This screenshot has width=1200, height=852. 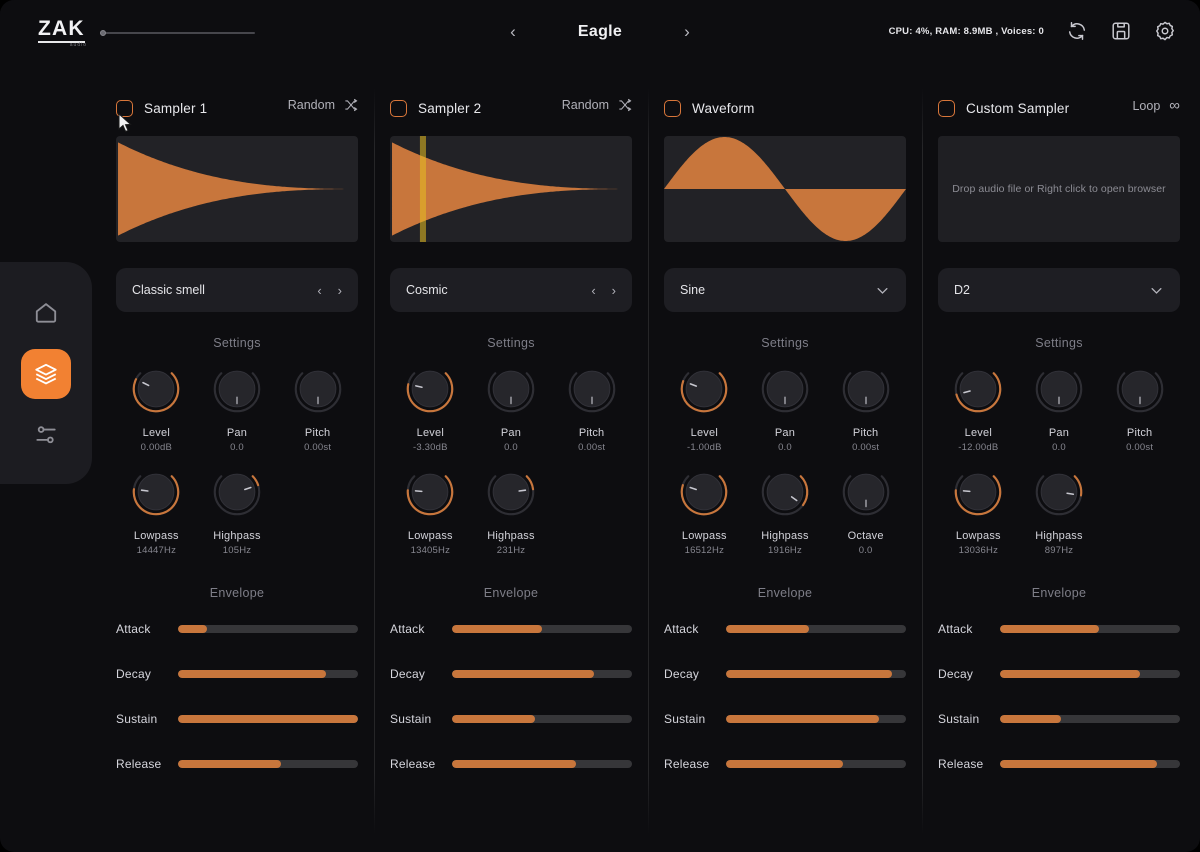 I want to click on knob-cell-pitch: Pitch 0.00st, so click(x=866, y=406).